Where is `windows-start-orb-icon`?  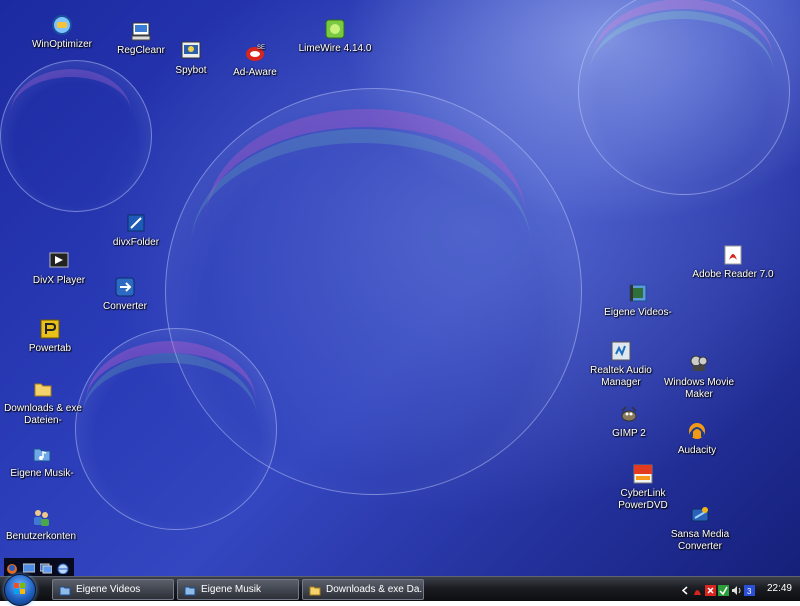 windows-start-orb-icon is located at coordinates (20, 589).